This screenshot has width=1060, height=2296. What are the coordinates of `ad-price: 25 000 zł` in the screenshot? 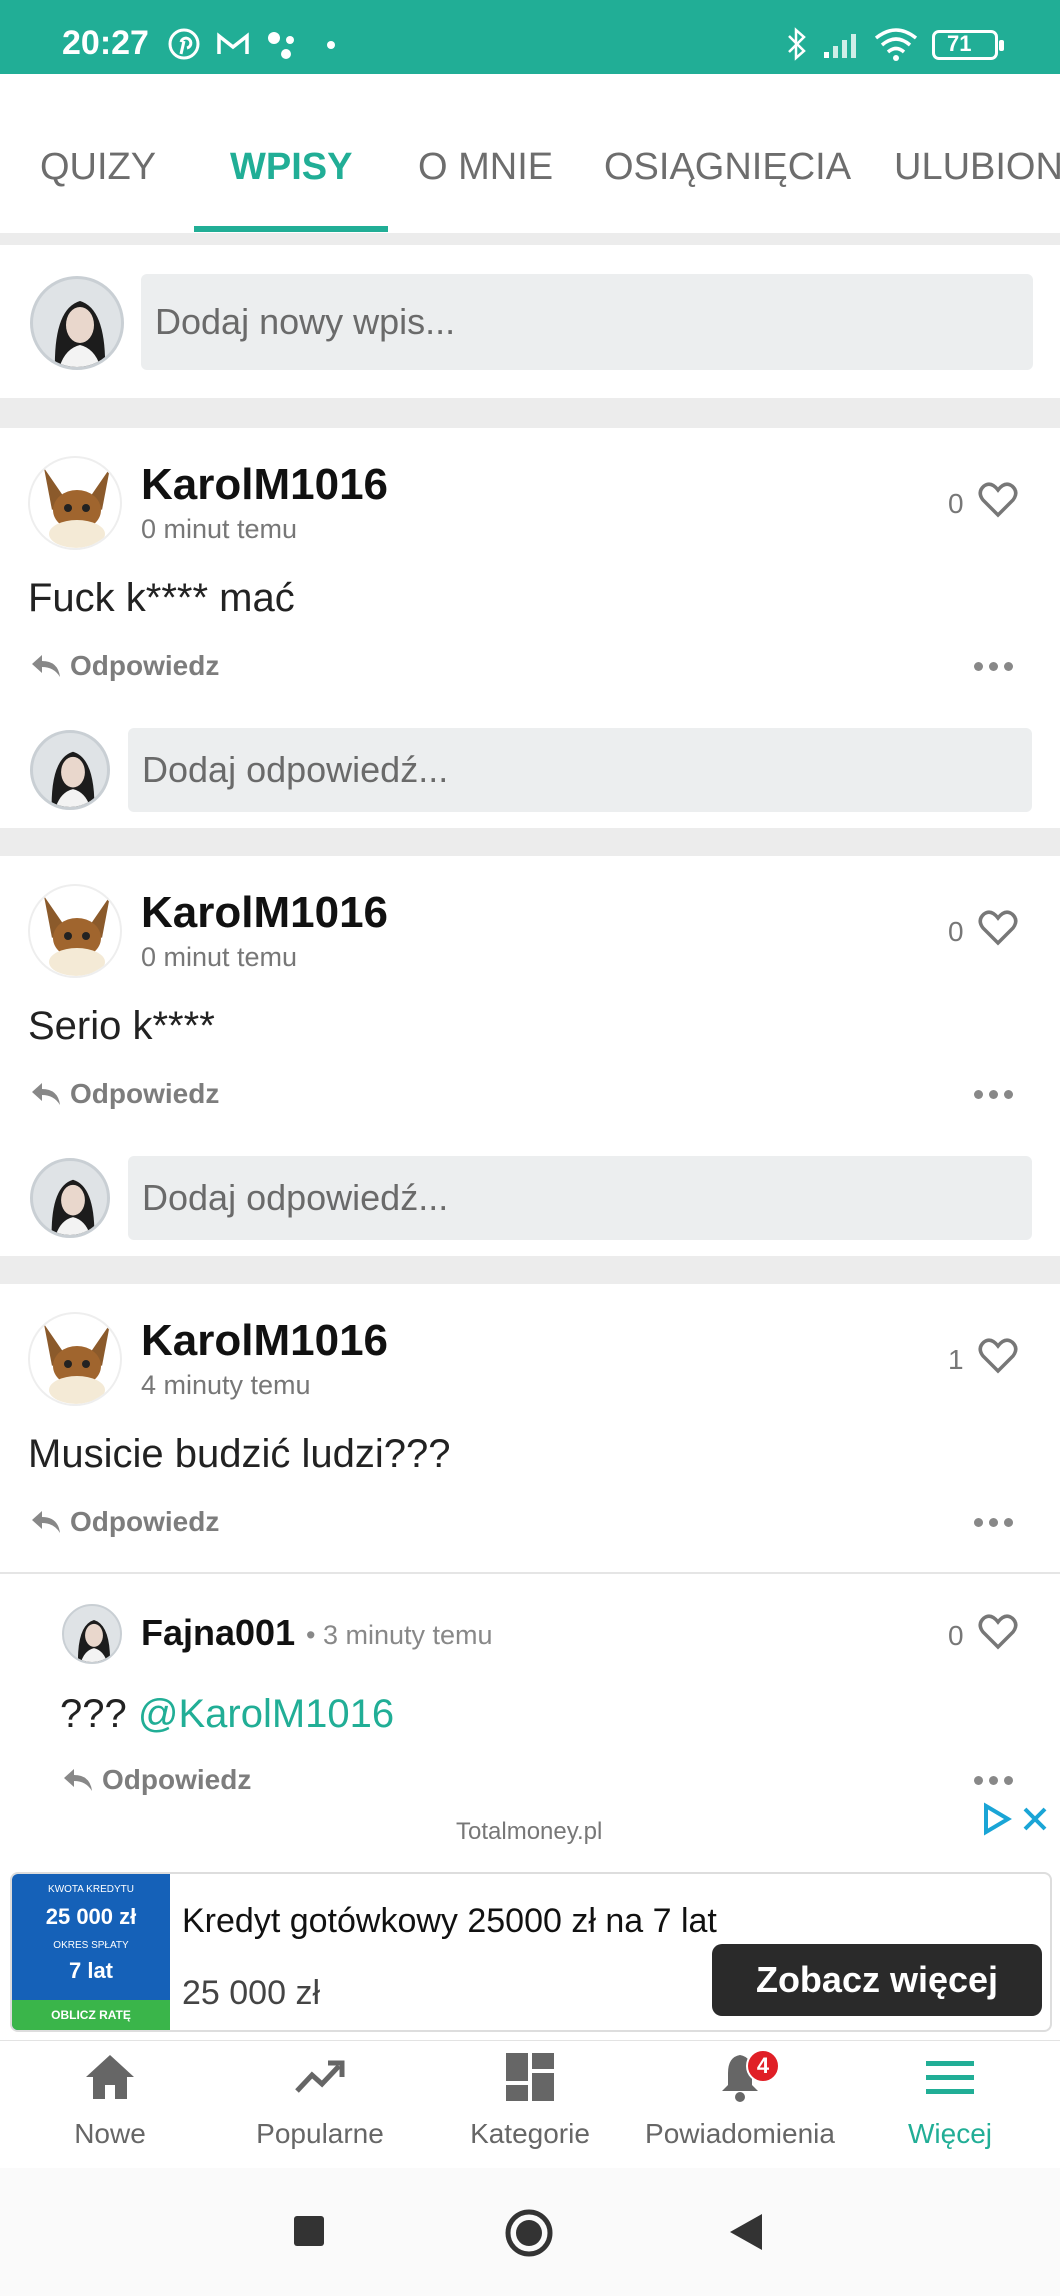 It's located at (251, 1993).